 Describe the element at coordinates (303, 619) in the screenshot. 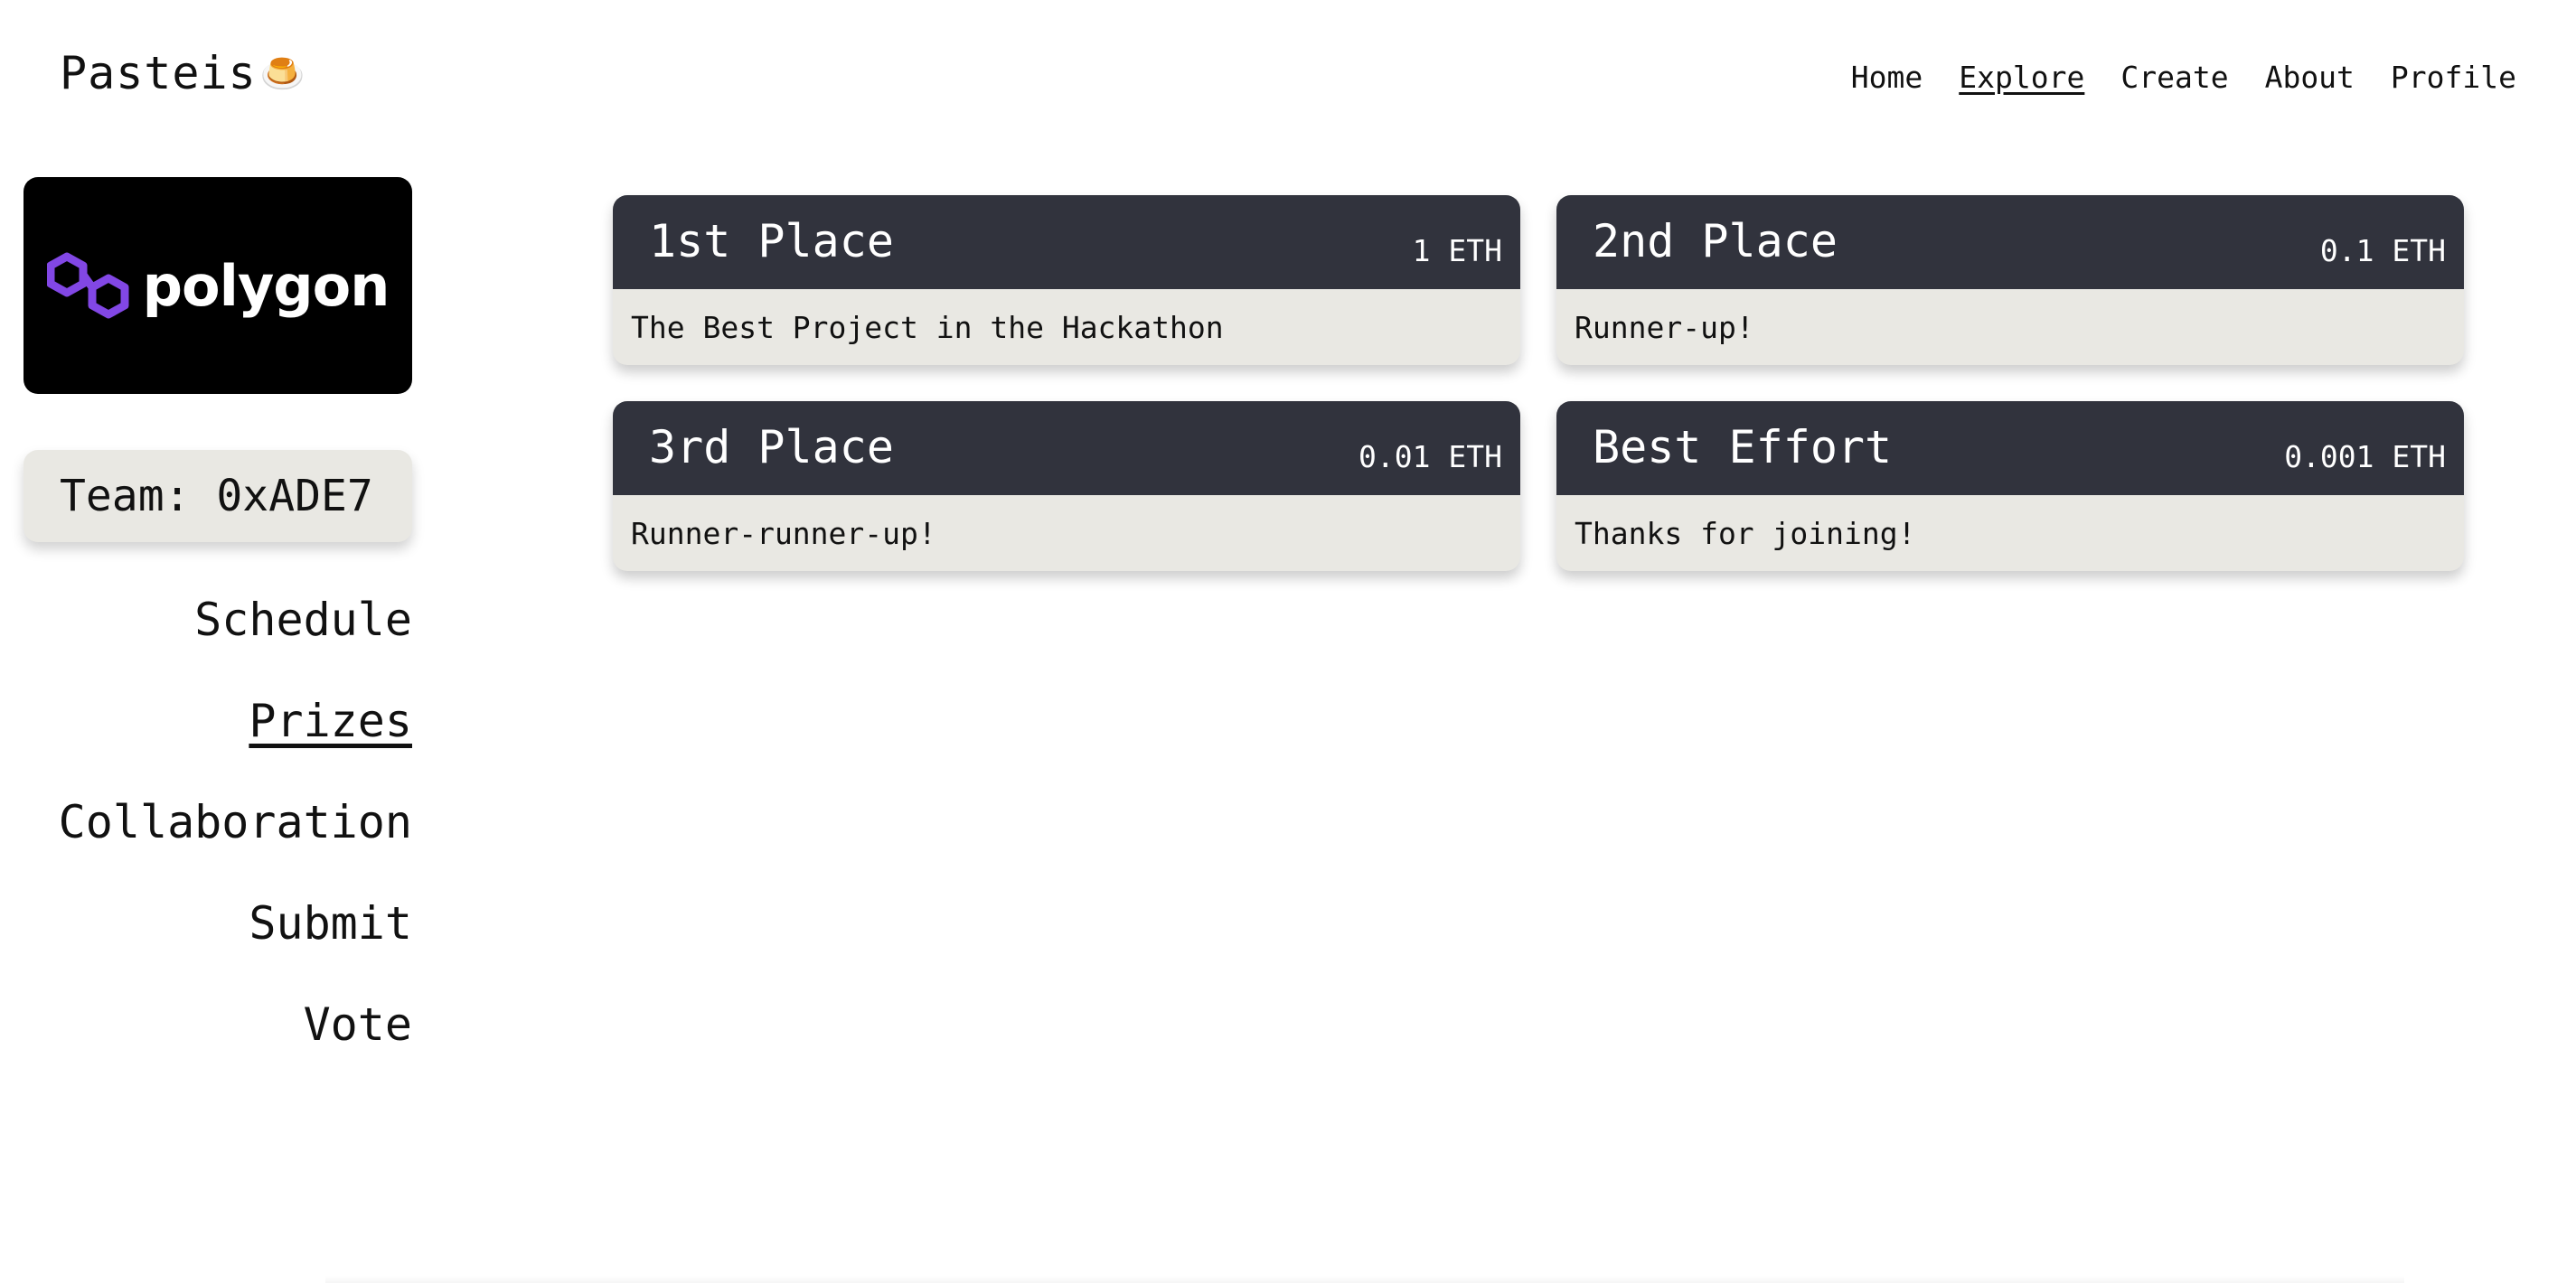

I see `sidebar-item-schedule: Schedule` at that location.